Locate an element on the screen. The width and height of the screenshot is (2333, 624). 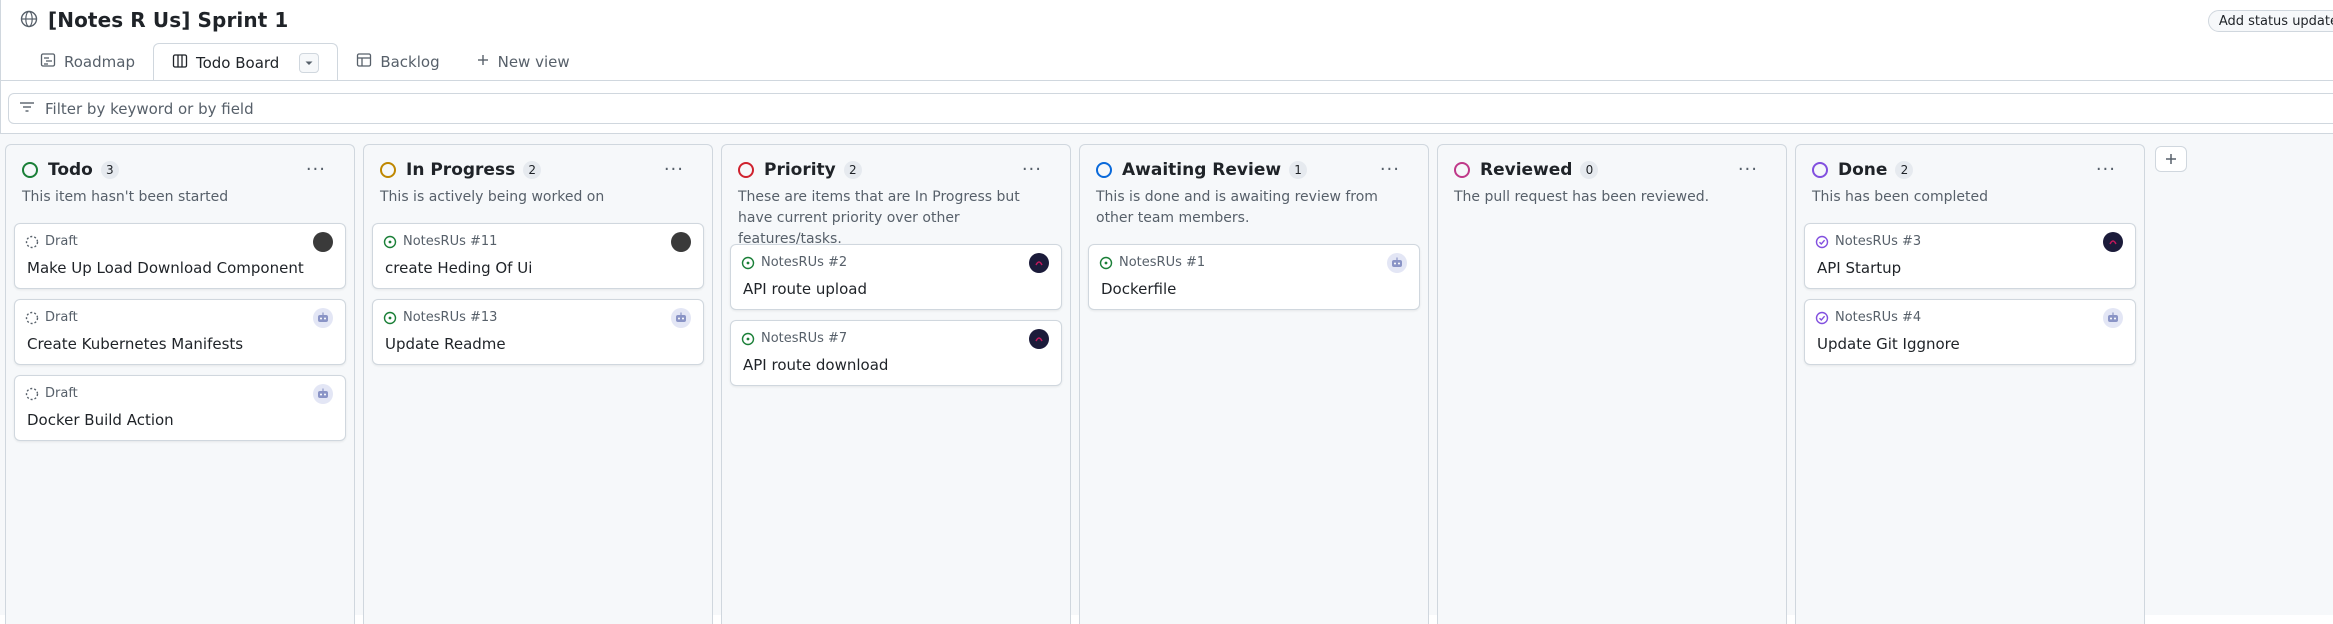
card-meta: Draft is located at coordinates (51, 393).